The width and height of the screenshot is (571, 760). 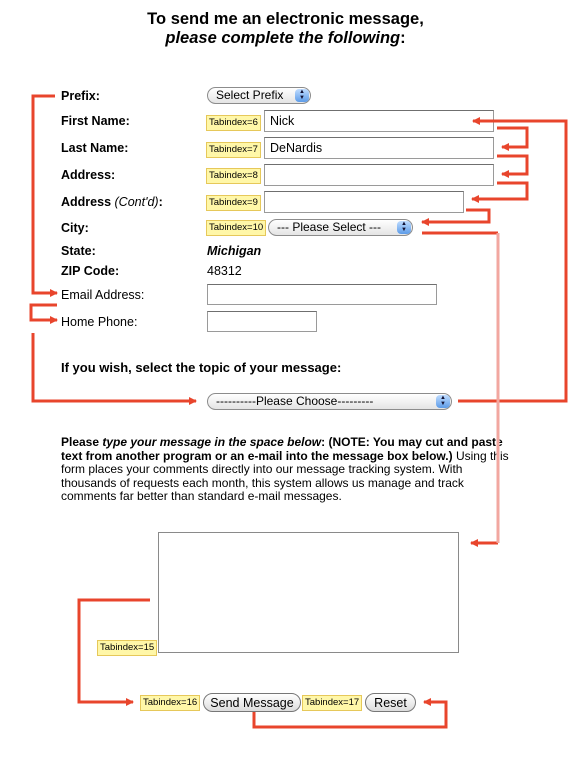 I want to click on address2-input, so click(x=364, y=202).